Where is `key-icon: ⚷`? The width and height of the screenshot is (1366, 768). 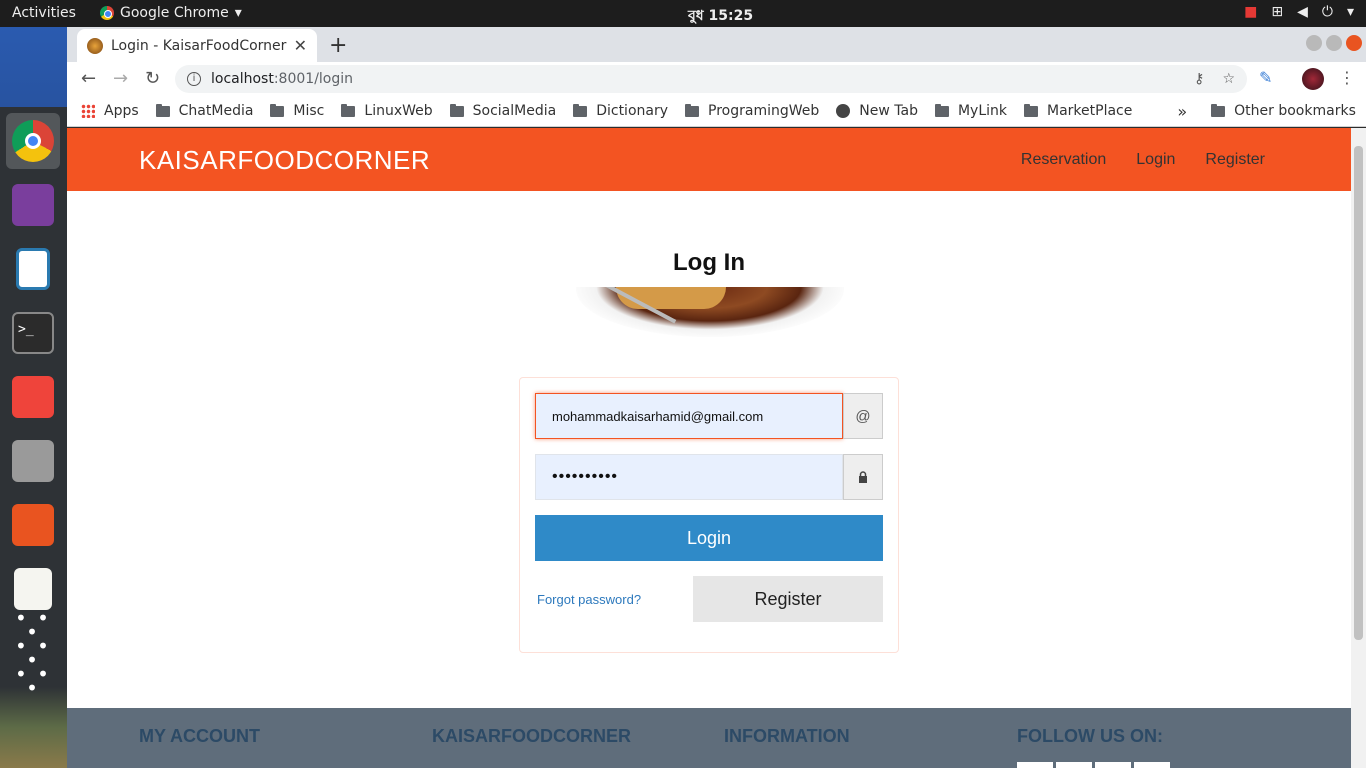 key-icon: ⚷ is located at coordinates (1199, 79).